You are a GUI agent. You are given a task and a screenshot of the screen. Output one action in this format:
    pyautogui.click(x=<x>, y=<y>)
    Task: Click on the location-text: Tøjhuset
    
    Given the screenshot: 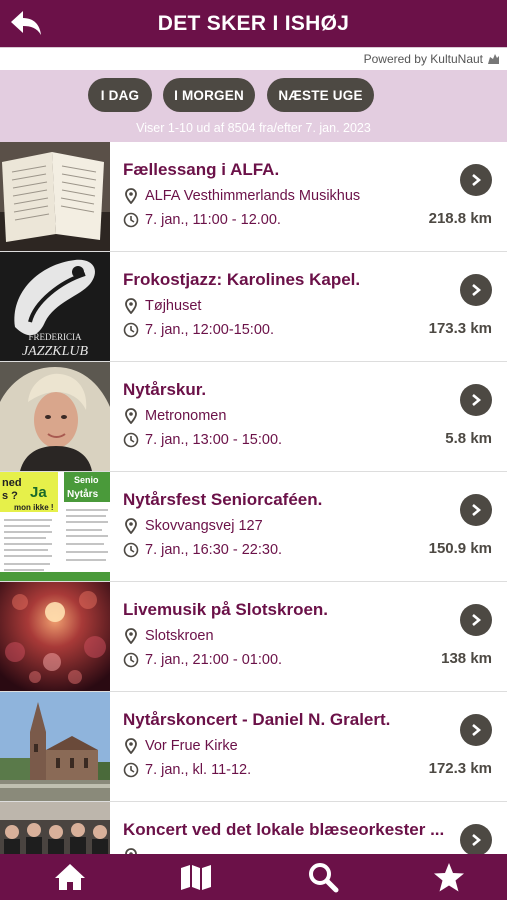 What is the action you would take?
    pyautogui.click(x=173, y=306)
    